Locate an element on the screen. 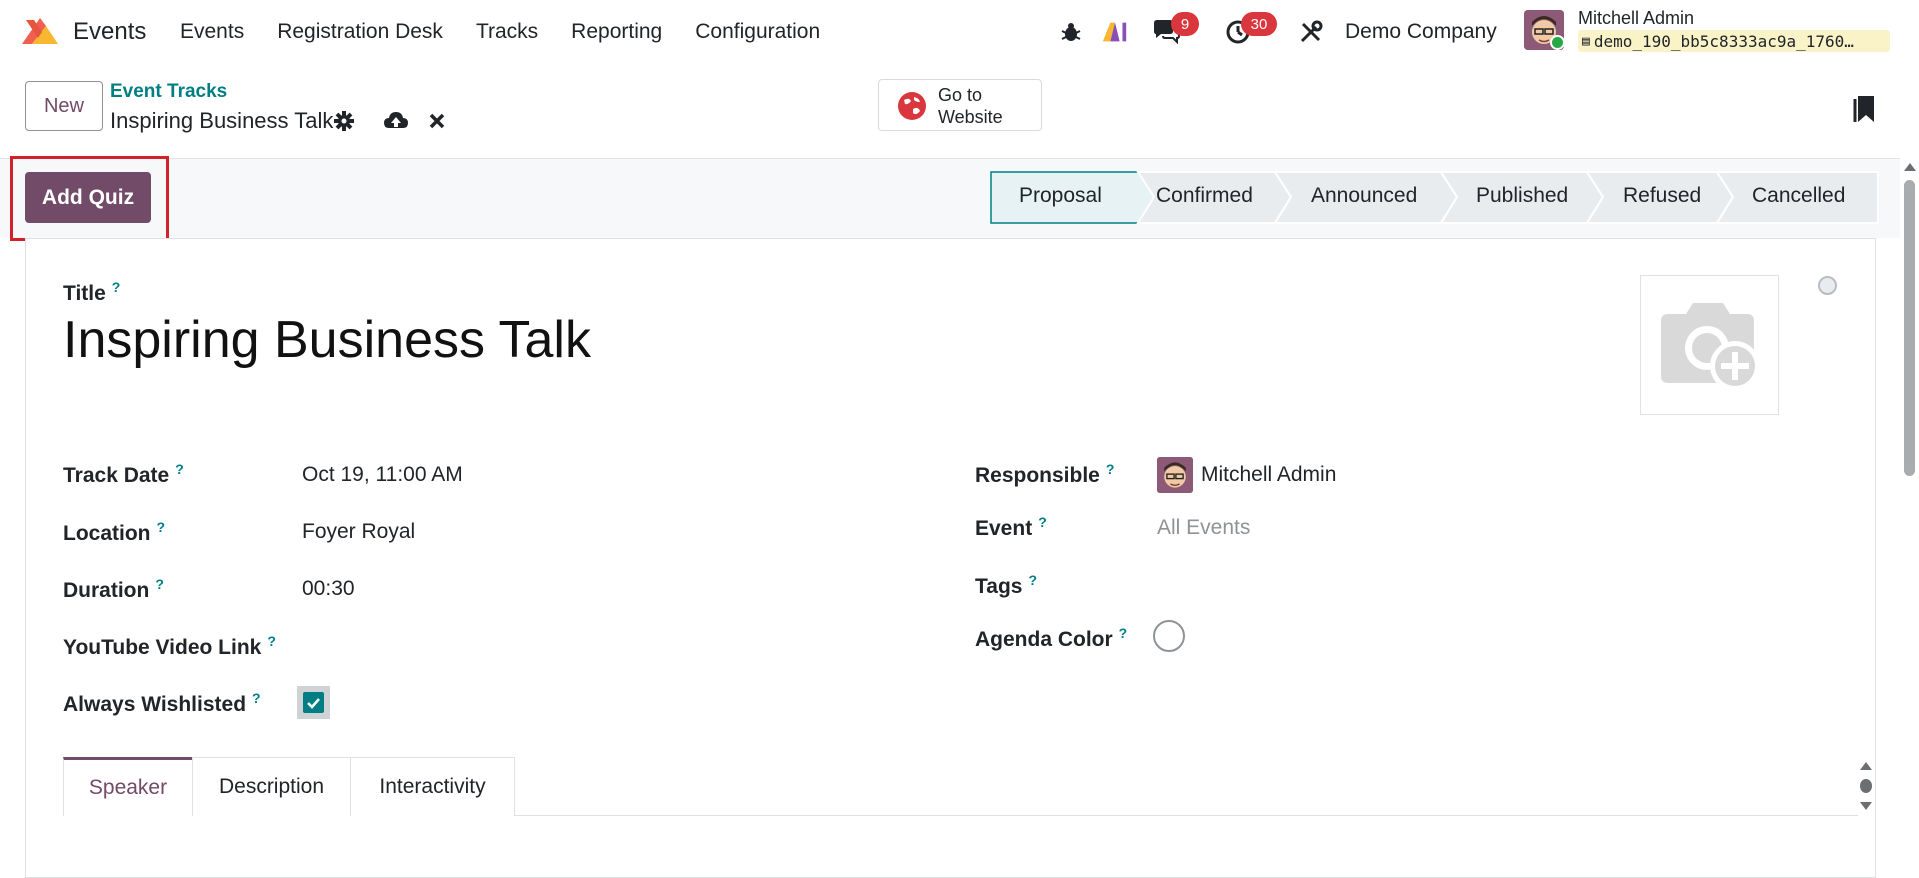  save-cloud-icon is located at coordinates (396, 121).